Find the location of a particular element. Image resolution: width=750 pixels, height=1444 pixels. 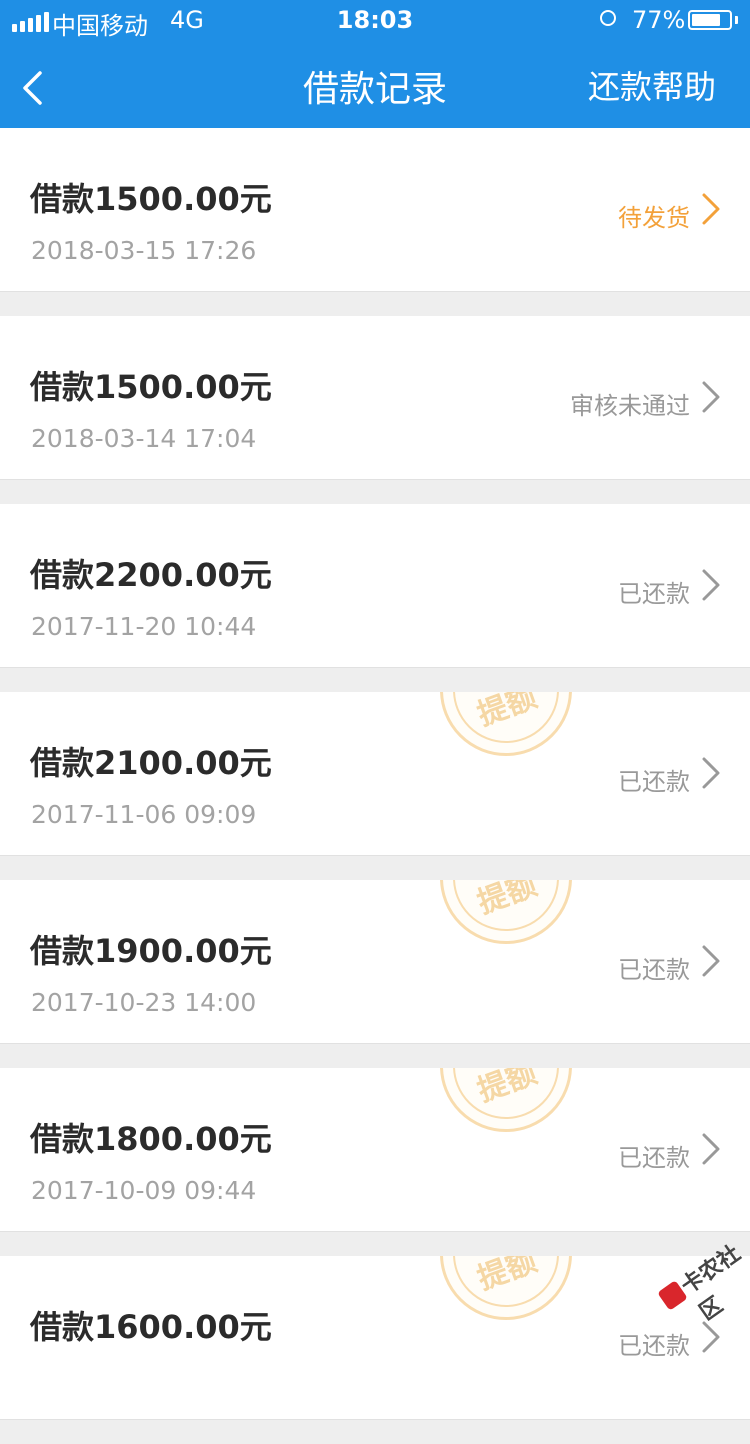

loan-date: 2017-11-20 10:44 is located at coordinates (144, 626).